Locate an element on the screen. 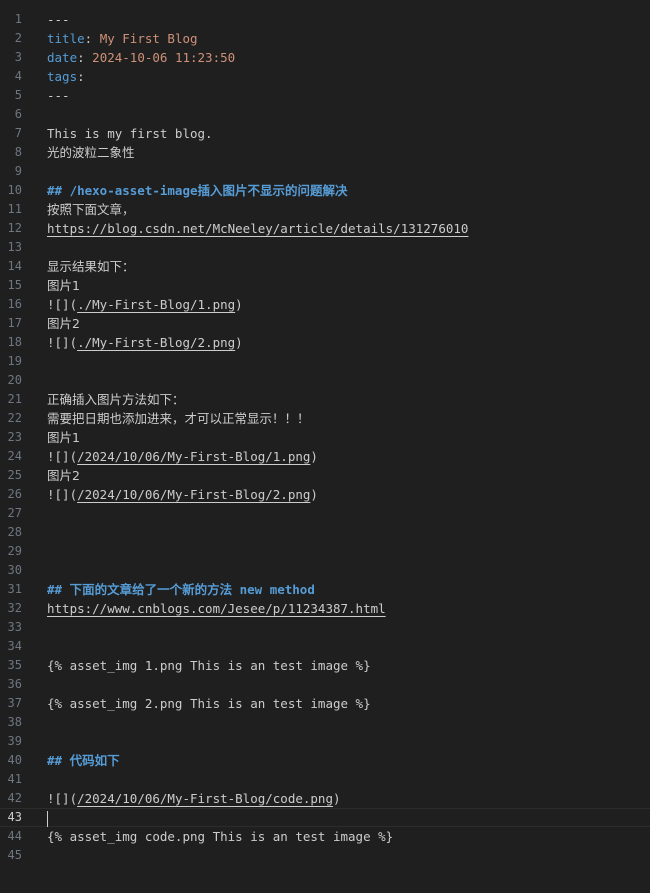  editor-line: 22 需要把日期也添加进来，才可以正常显示！！！ is located at coordinates (325, 418).